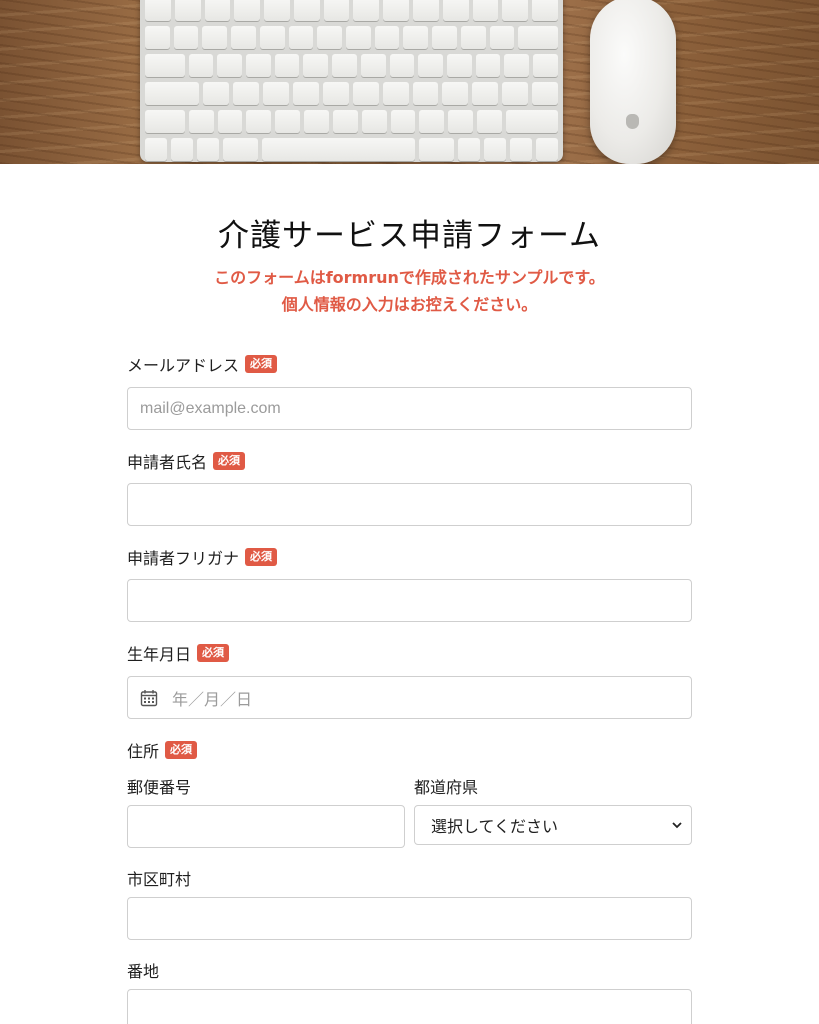 This screenshot has height=1024, width=819. I want to click on address-label-text: 住所, so click(143, 751).